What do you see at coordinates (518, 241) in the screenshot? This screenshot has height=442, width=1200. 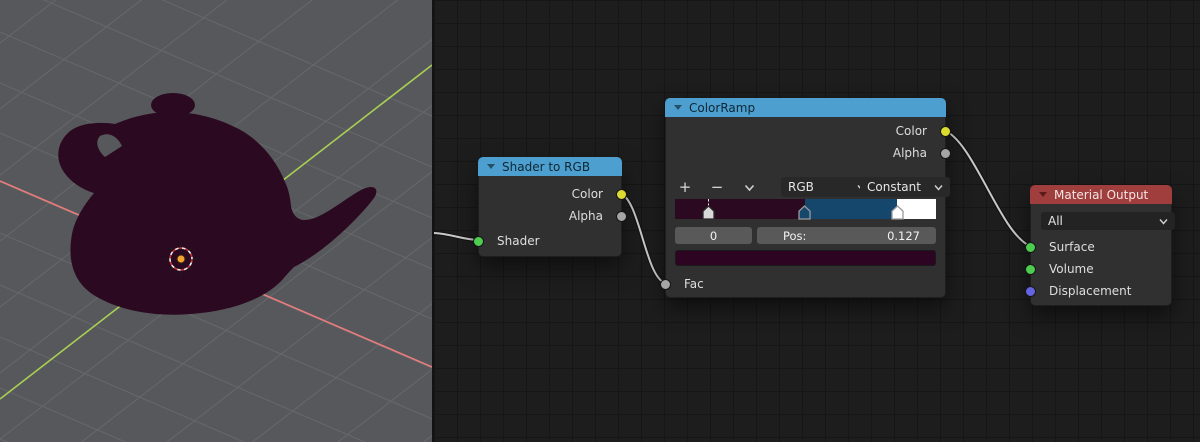 I see `input-label-shader: Shader` at bounding box center [518, 241].